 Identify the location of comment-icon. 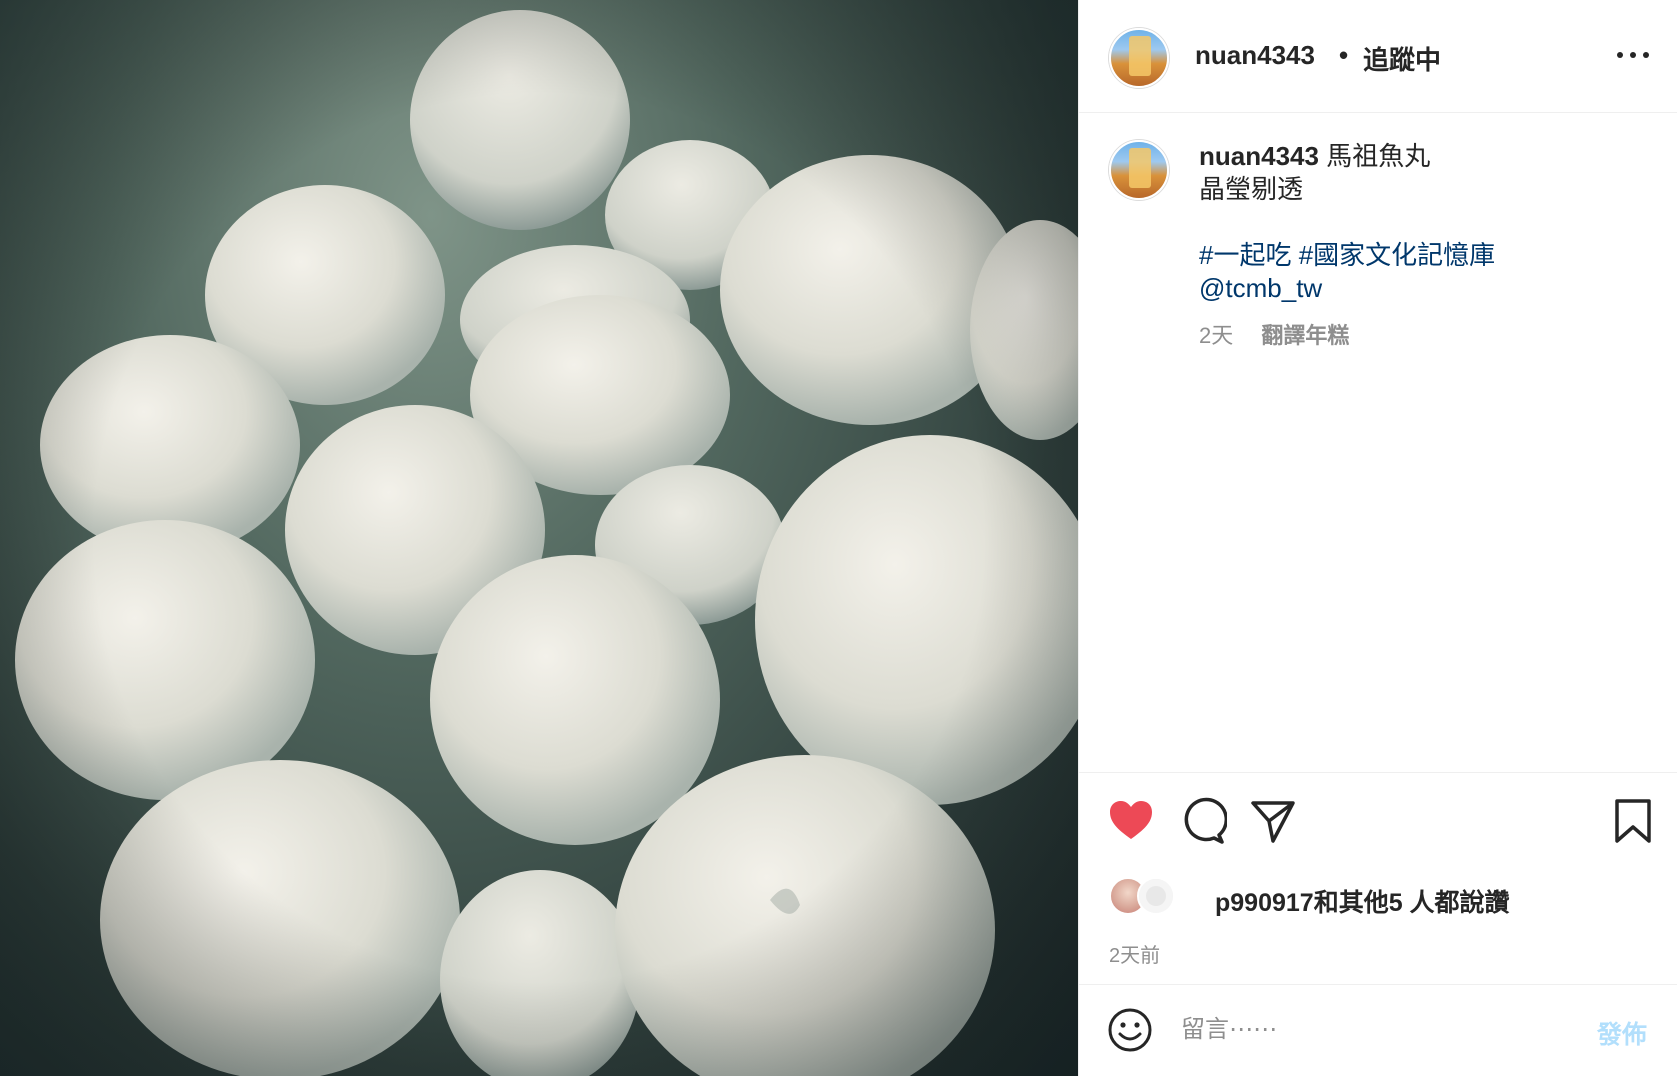
(1204, 821).